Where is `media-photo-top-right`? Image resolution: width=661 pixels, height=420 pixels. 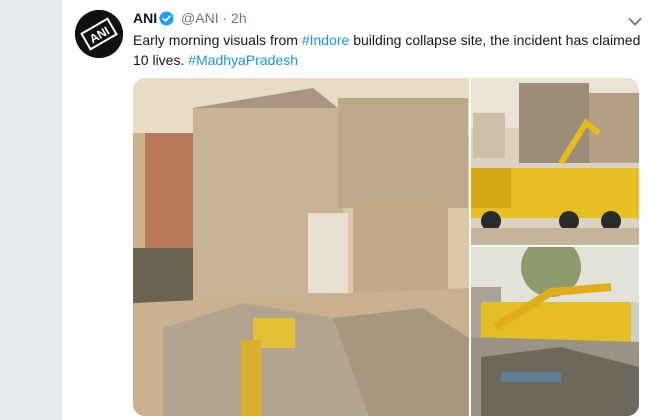 media-photo-top-right is located at coordinates (555, 161).